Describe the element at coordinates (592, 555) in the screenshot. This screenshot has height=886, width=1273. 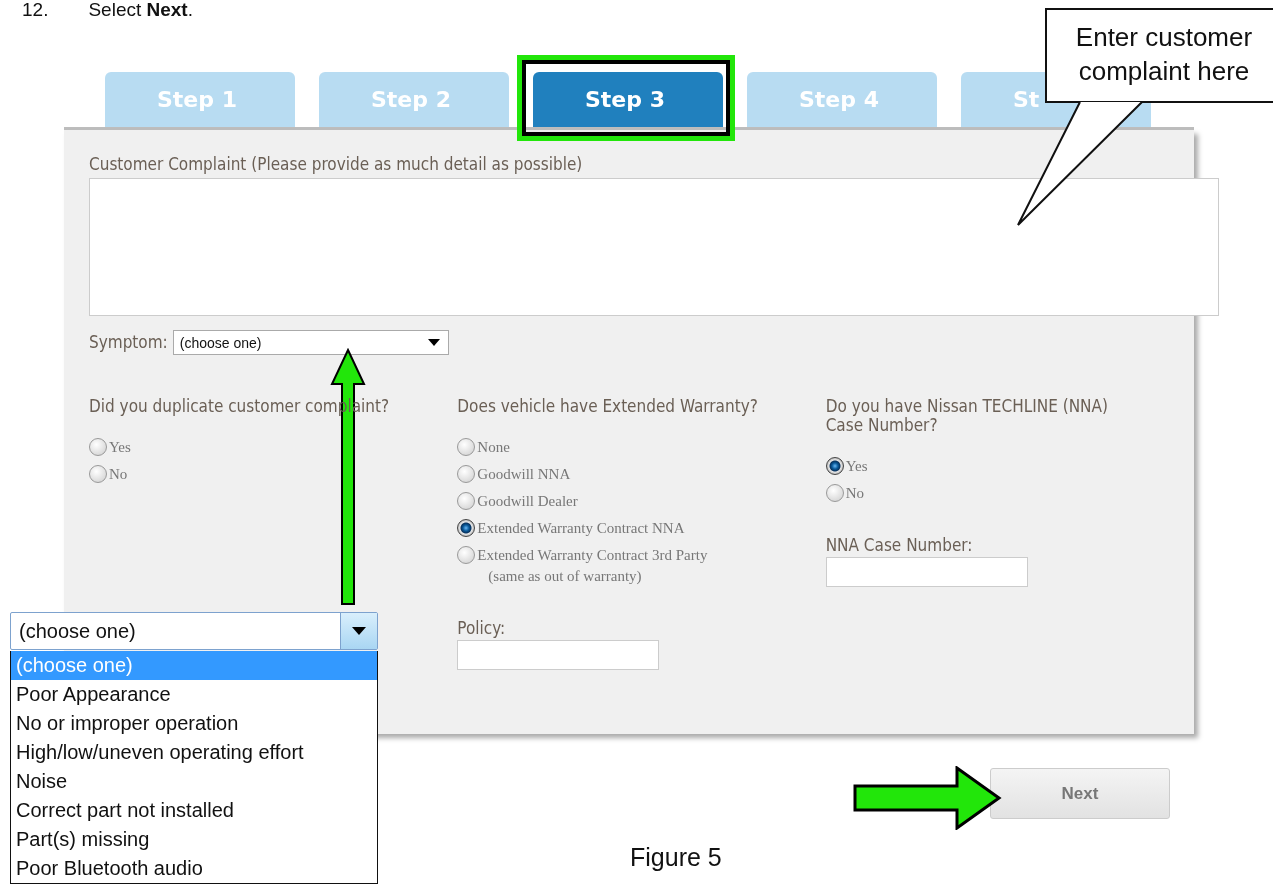
I see `option-label: Extended Warranty Contract 3rd Party` at that location.